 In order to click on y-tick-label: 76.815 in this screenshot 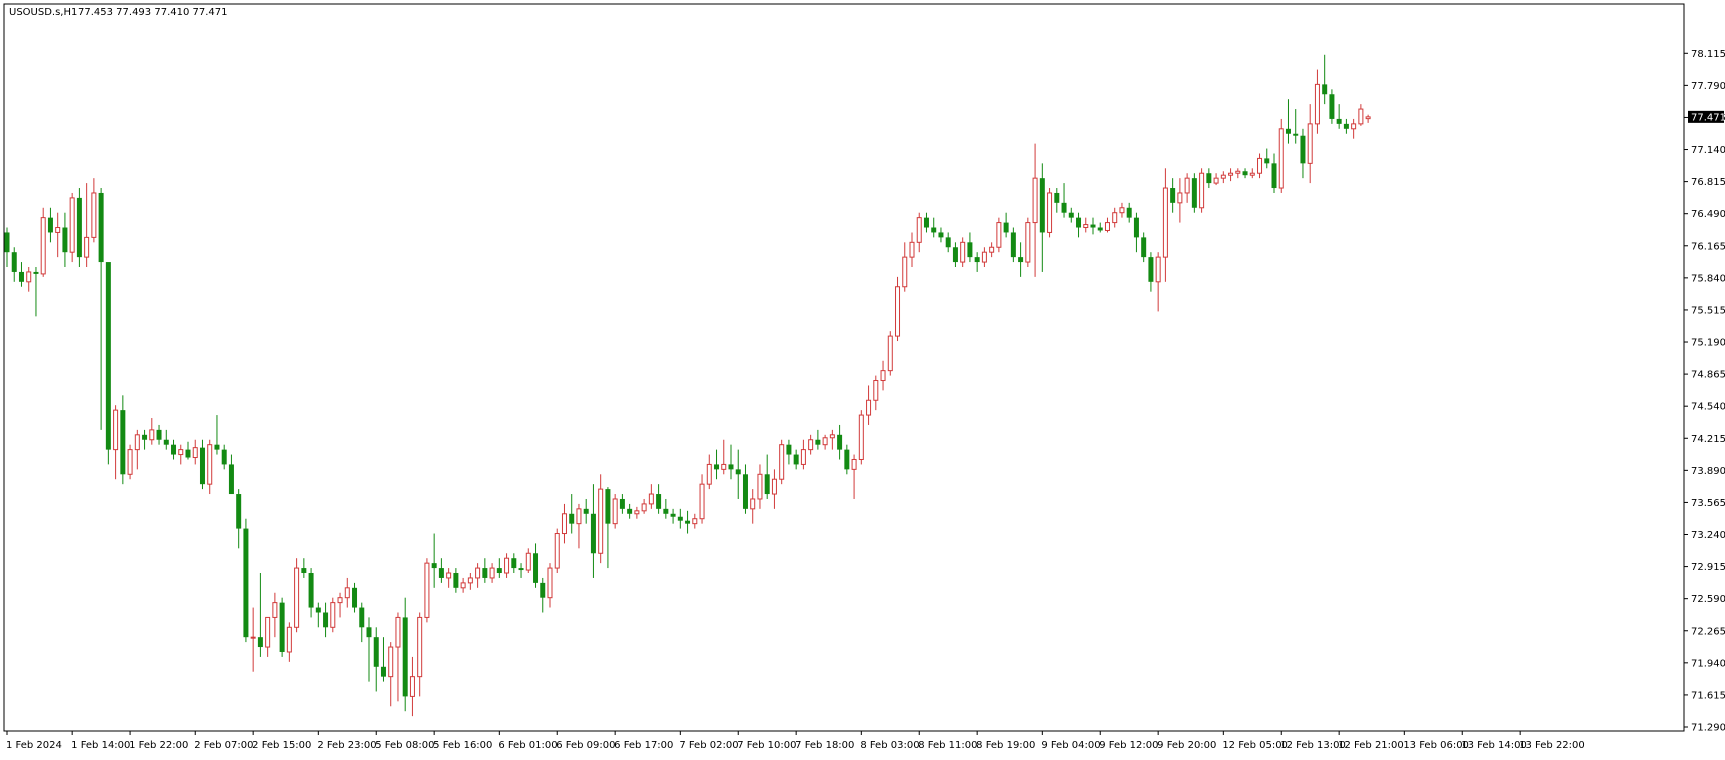, I will do `click(1708, 182)`.